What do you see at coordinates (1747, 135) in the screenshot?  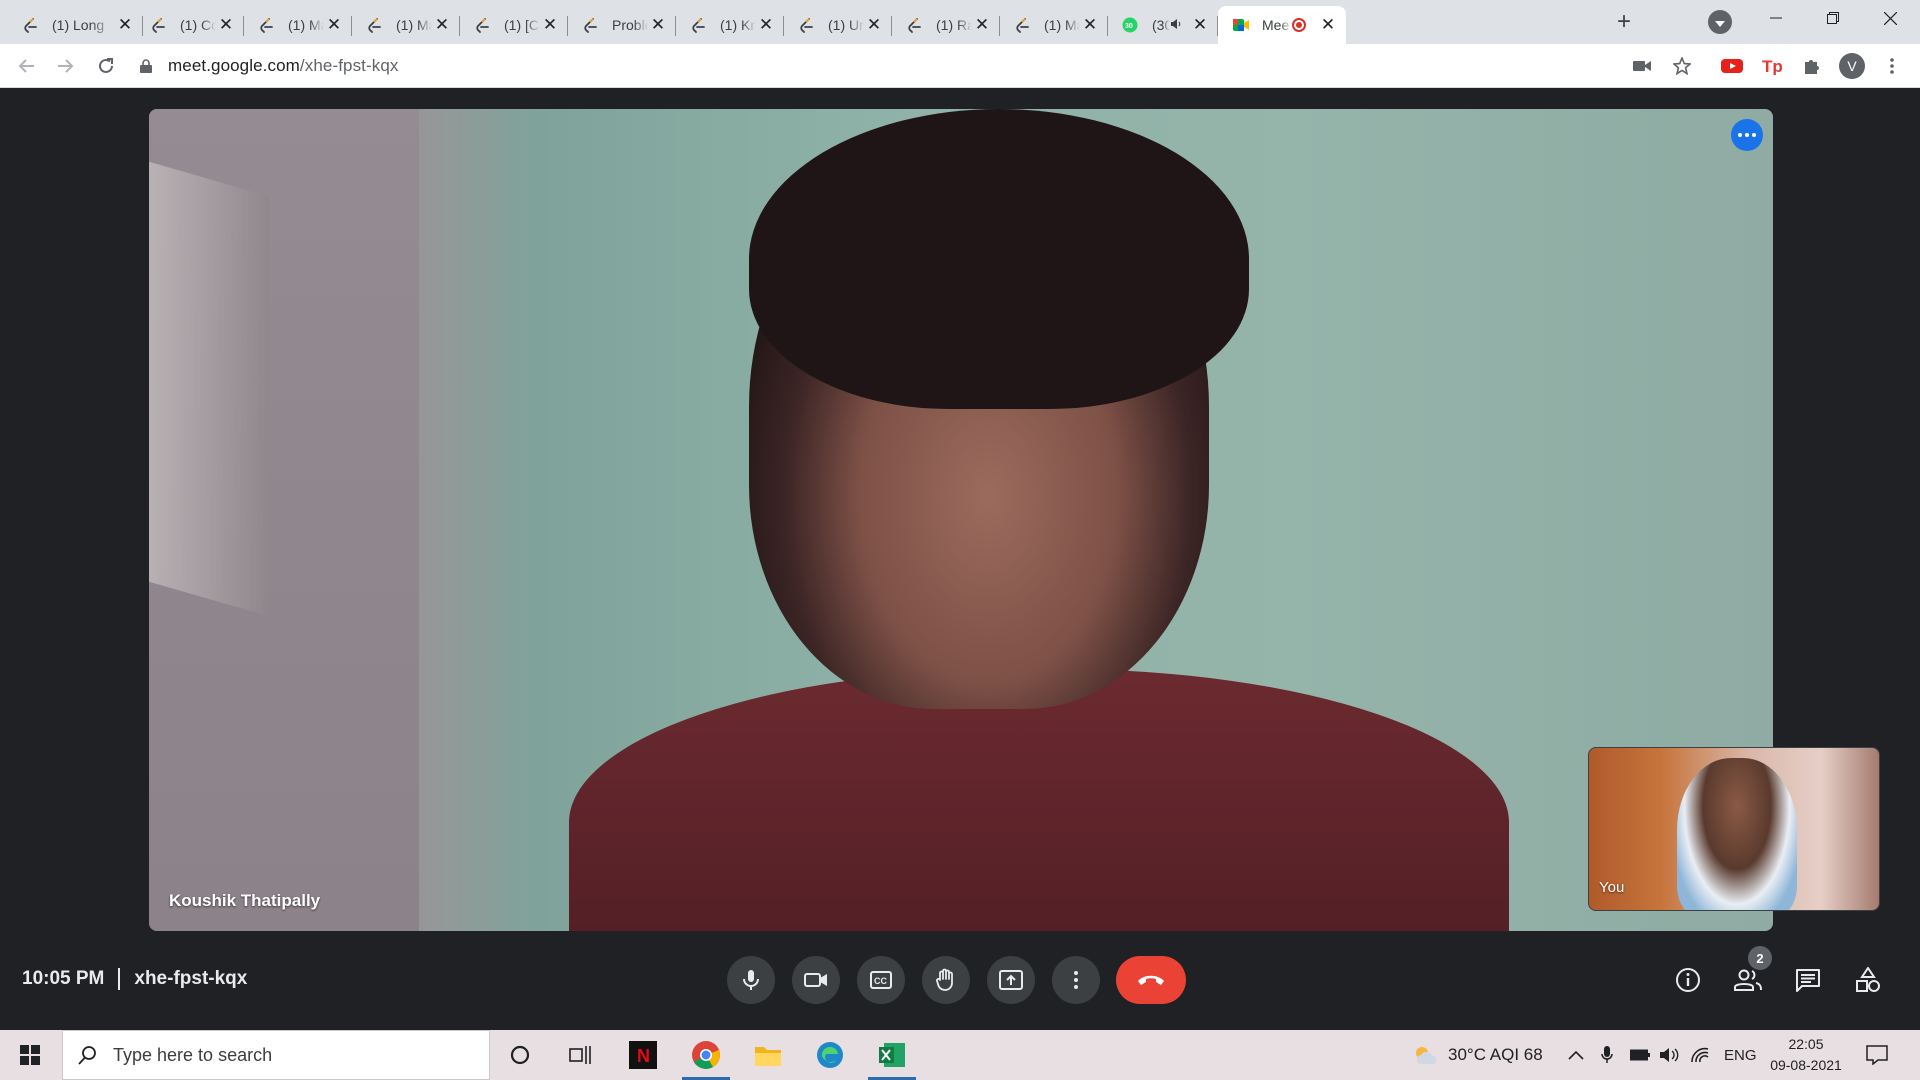 I see `tile-options-button` at bounding box center [1747, 135].